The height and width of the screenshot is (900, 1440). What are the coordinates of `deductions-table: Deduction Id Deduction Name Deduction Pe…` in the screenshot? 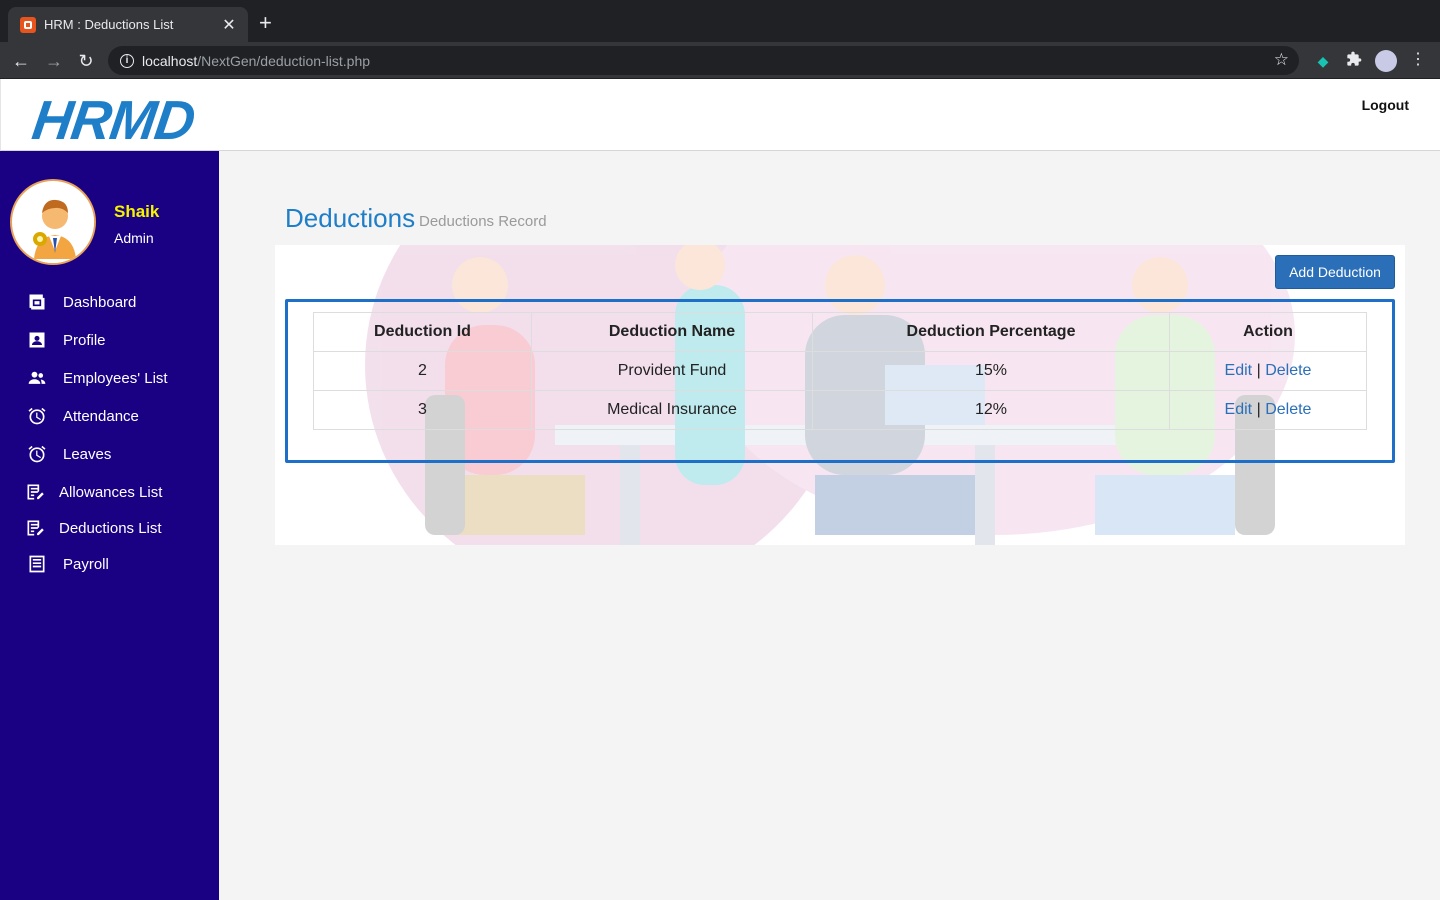 It's located at (840, 371).